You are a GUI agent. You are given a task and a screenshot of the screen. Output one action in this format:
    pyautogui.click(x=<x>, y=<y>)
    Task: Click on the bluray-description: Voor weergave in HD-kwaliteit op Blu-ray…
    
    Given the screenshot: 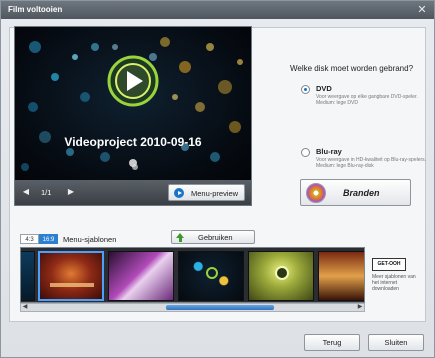 What is the action you would take?
    pyautogui.click(x=371, y=163)
    